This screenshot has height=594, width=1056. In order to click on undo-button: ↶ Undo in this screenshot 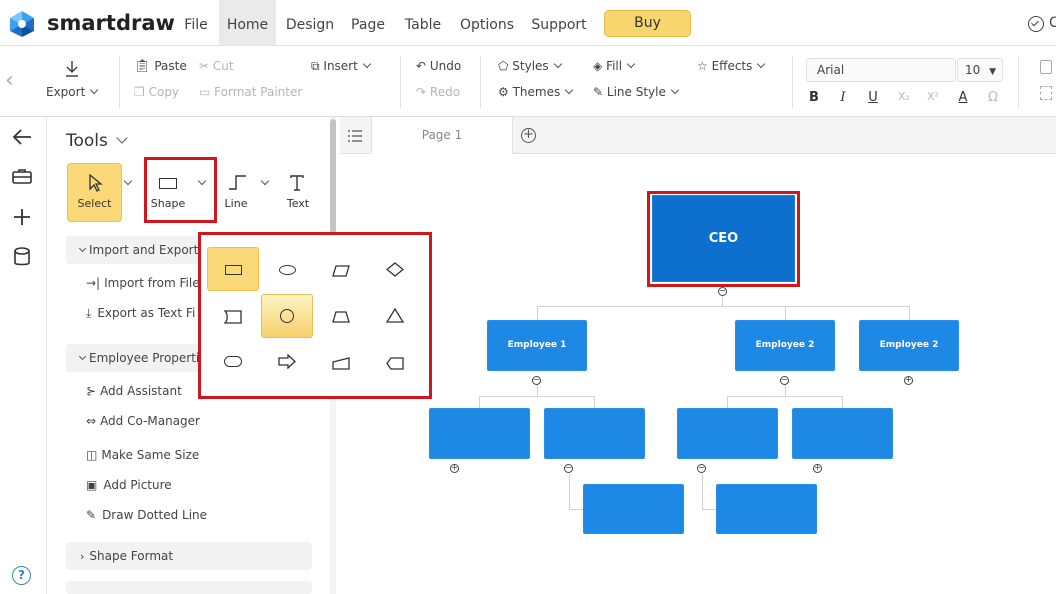, I will do `click(438, 66)`.